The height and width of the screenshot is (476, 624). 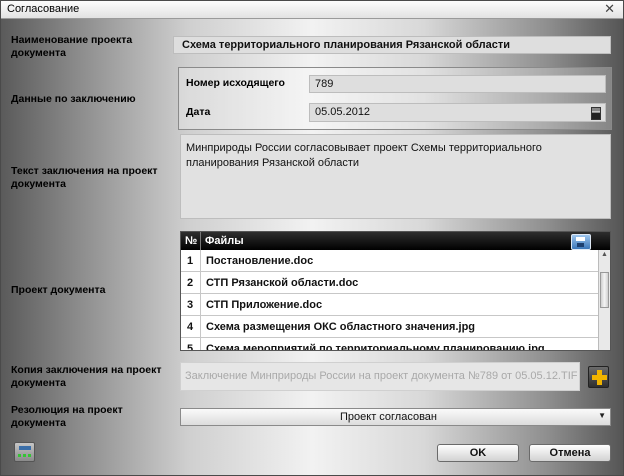 What do you see at coordinates (191, 241) in the screenshot?
I see `col-num-header: №` at bounding box center [191, 241].